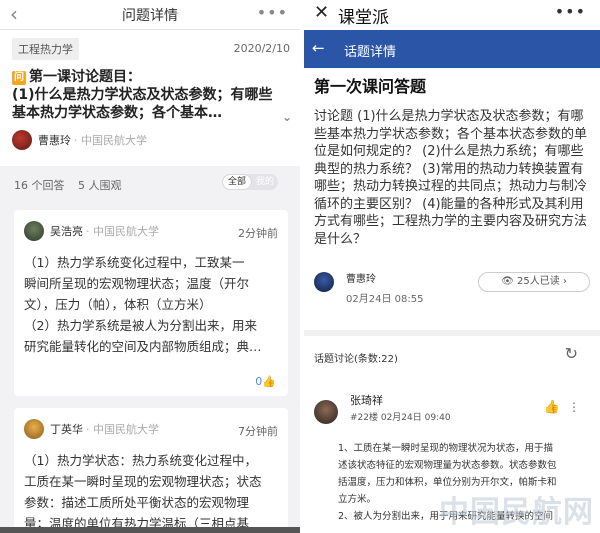 The height and width of the screenshot is (533, 600). Describe the element at coordinates (321, 12) in the screenshot. I see `close-icon: ✕` at that location.